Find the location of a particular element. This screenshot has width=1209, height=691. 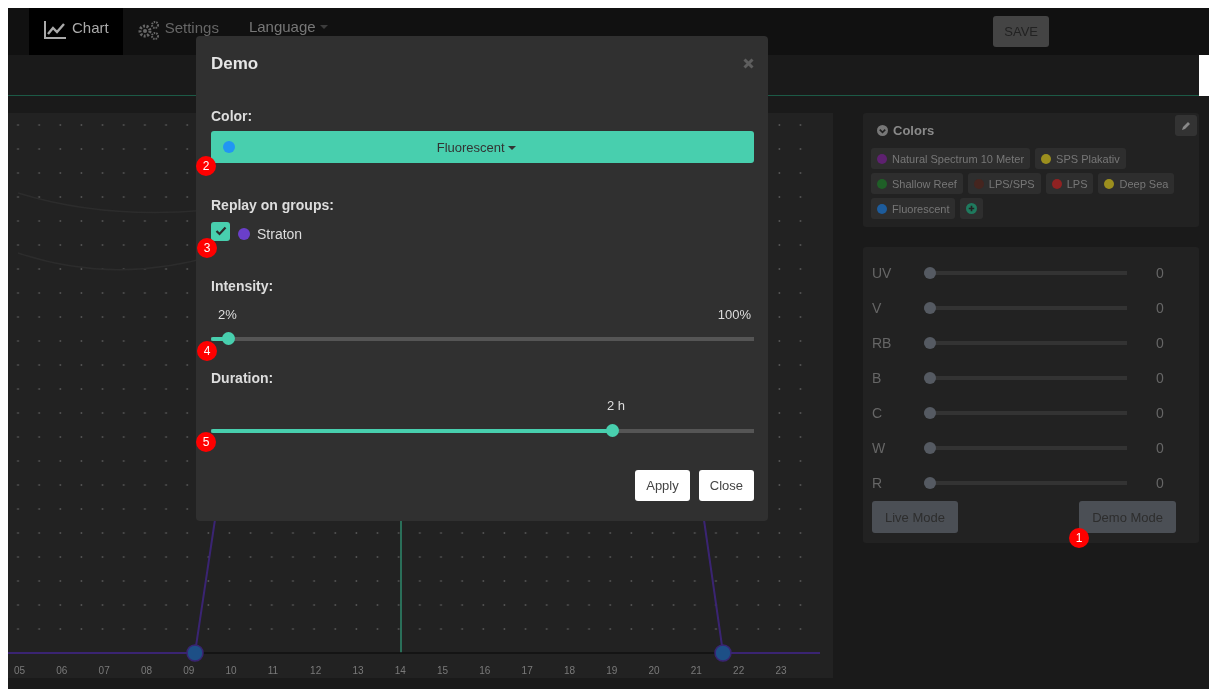

tag-label: LPS is located at coordinates (1077, 183).